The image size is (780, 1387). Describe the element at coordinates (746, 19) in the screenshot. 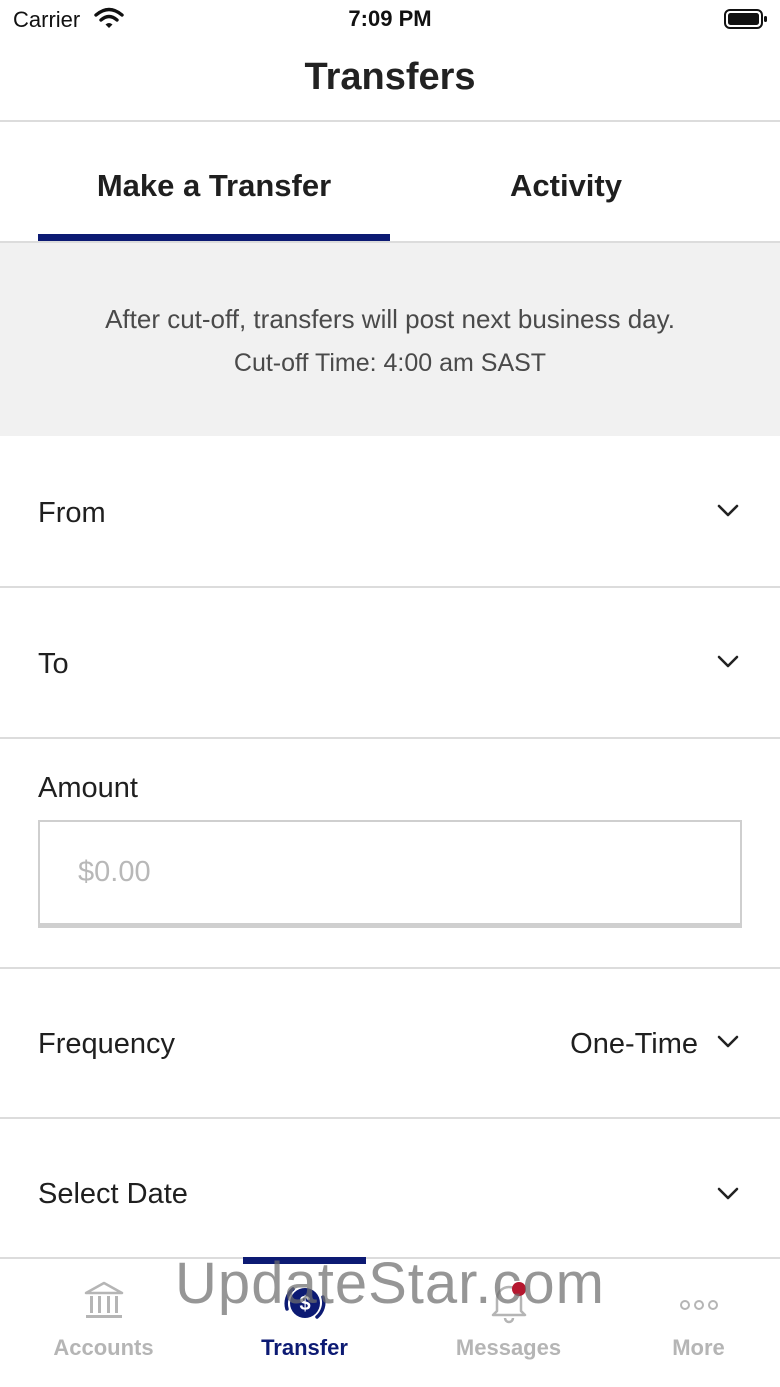

I see `battery-icon` at that location.